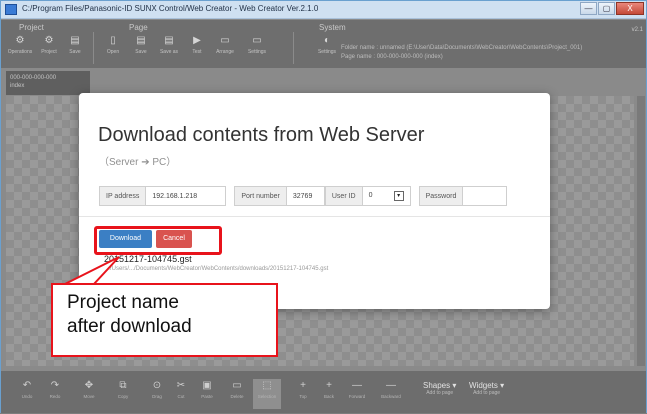 The height and width of the screenshot is (414, 647). What do you see at coordinates (129, 315) in the screenshot?
I see `annotation-text: Project name after download` at bounding box center [129, 315].